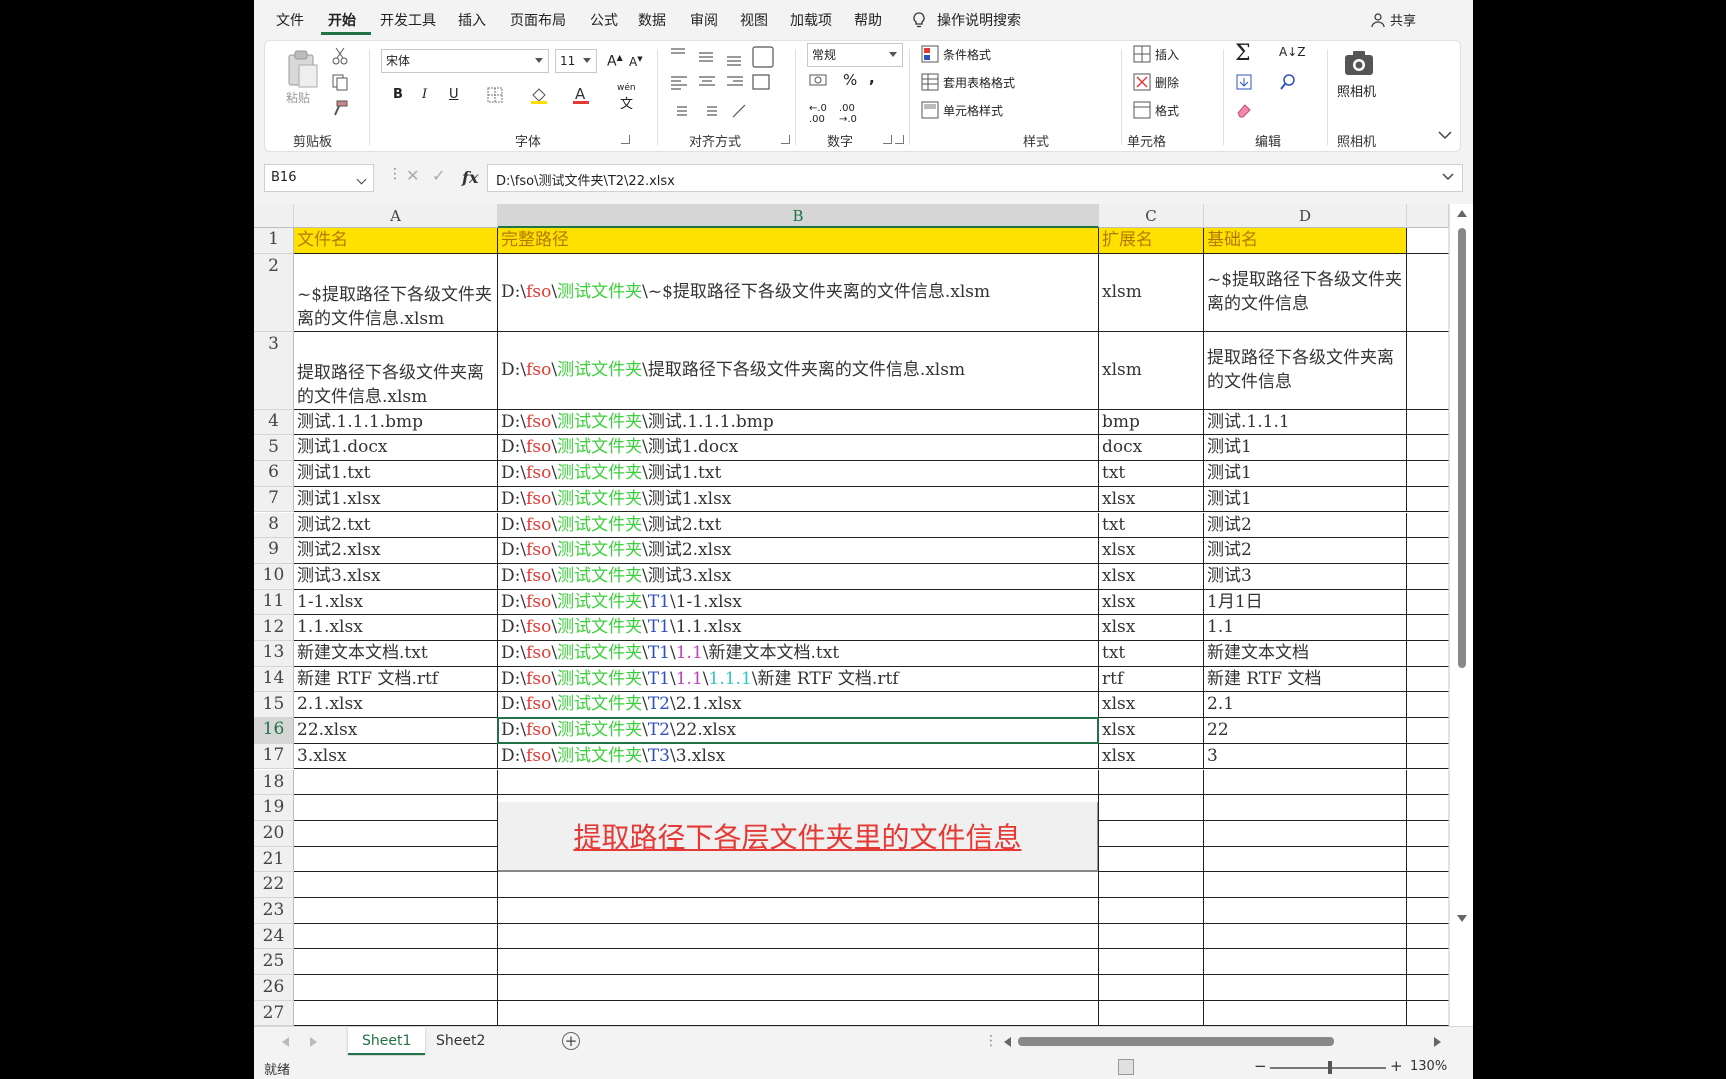  I want to click on find-select-icon, so click(1288, 82).